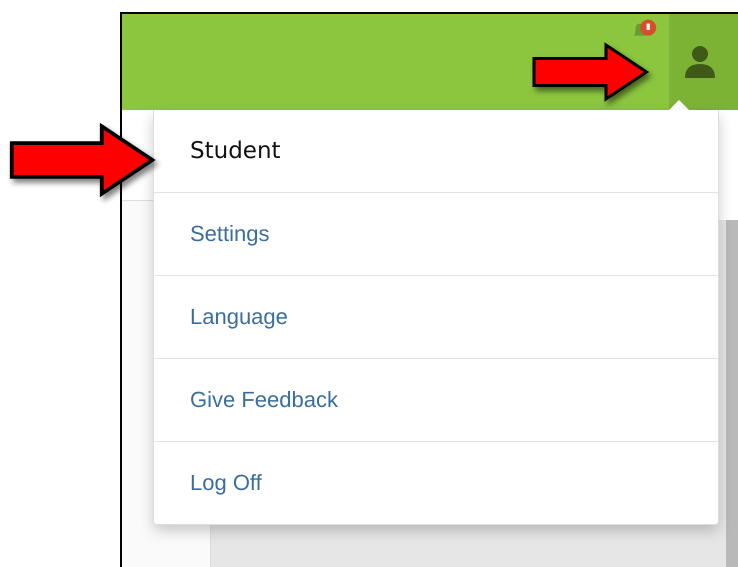 Image resolution: width=738 pixels, height=567 pixels. Describe the element at coordinates (703, 62) in the screenshot. I see `user-button` at that location.